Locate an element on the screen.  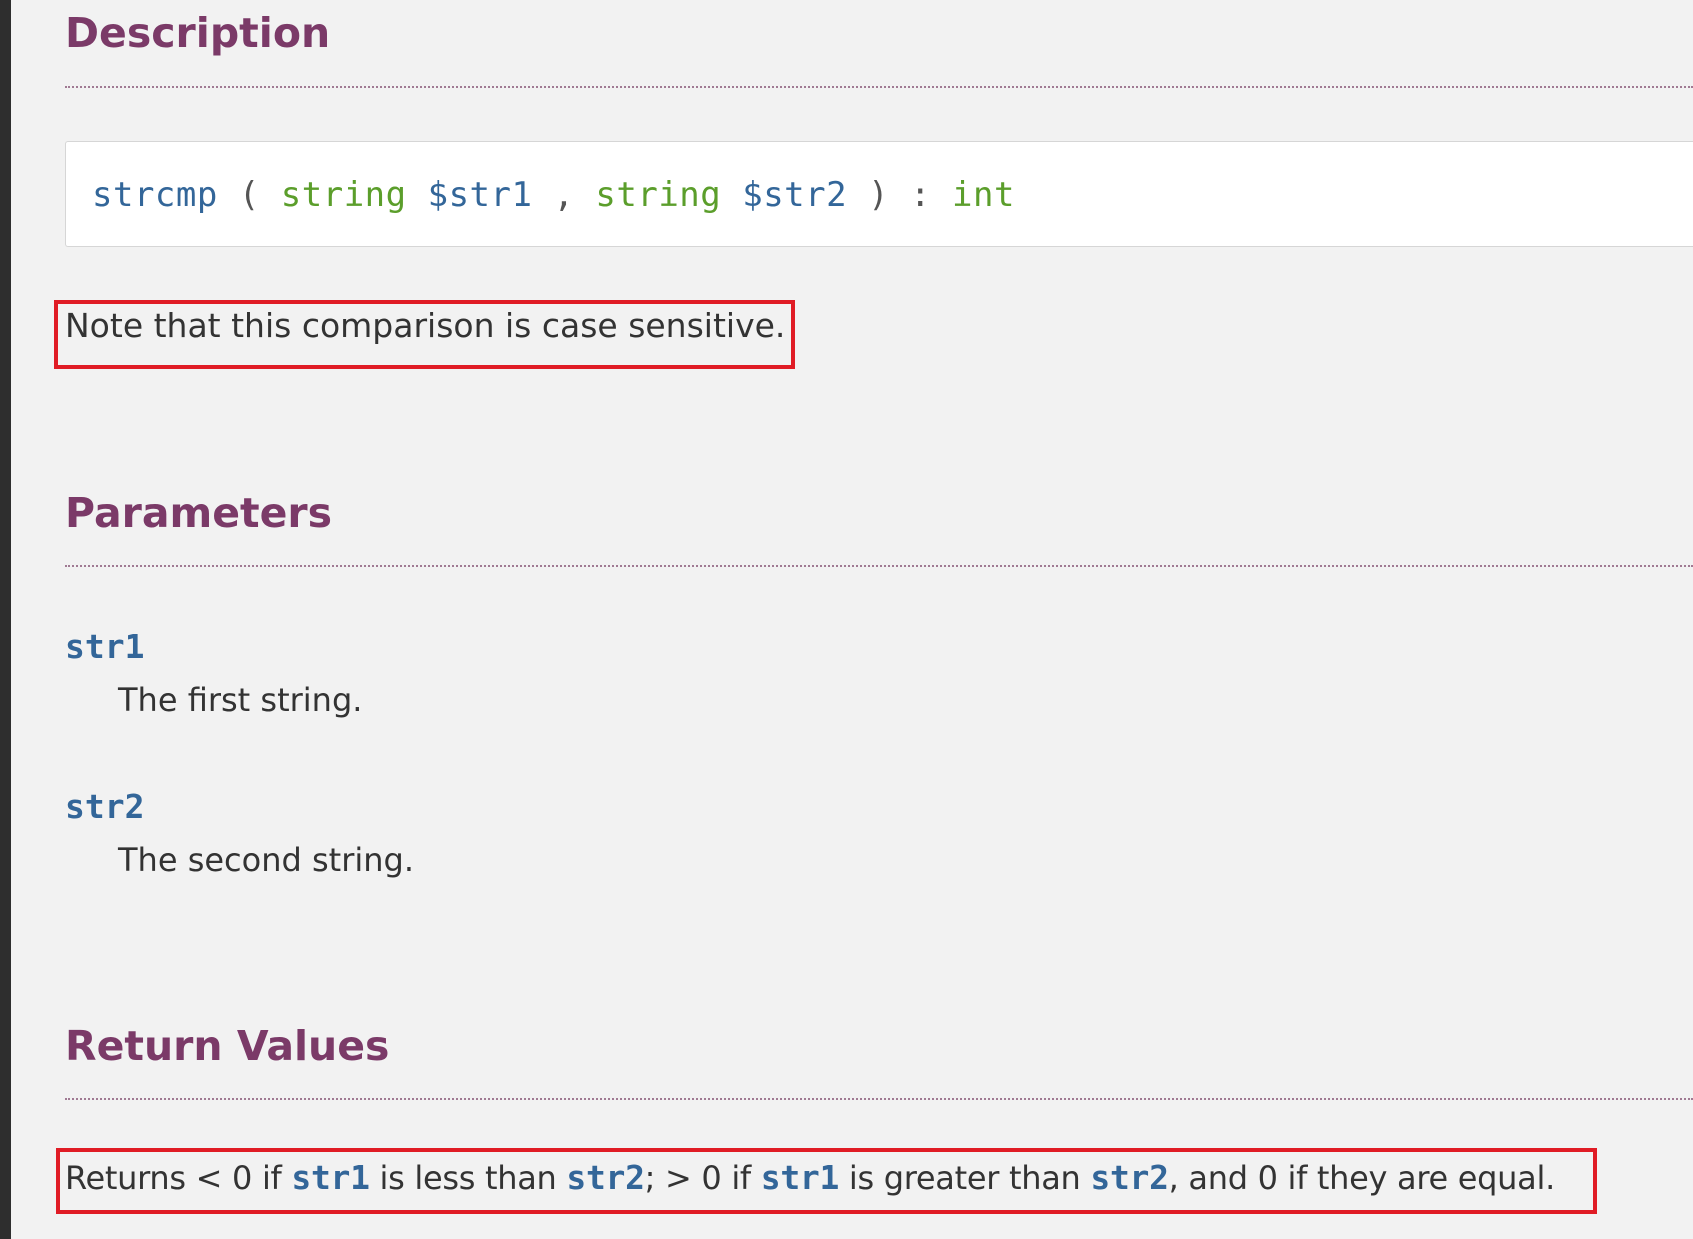
comma: , is located at coordinates (564, 195).